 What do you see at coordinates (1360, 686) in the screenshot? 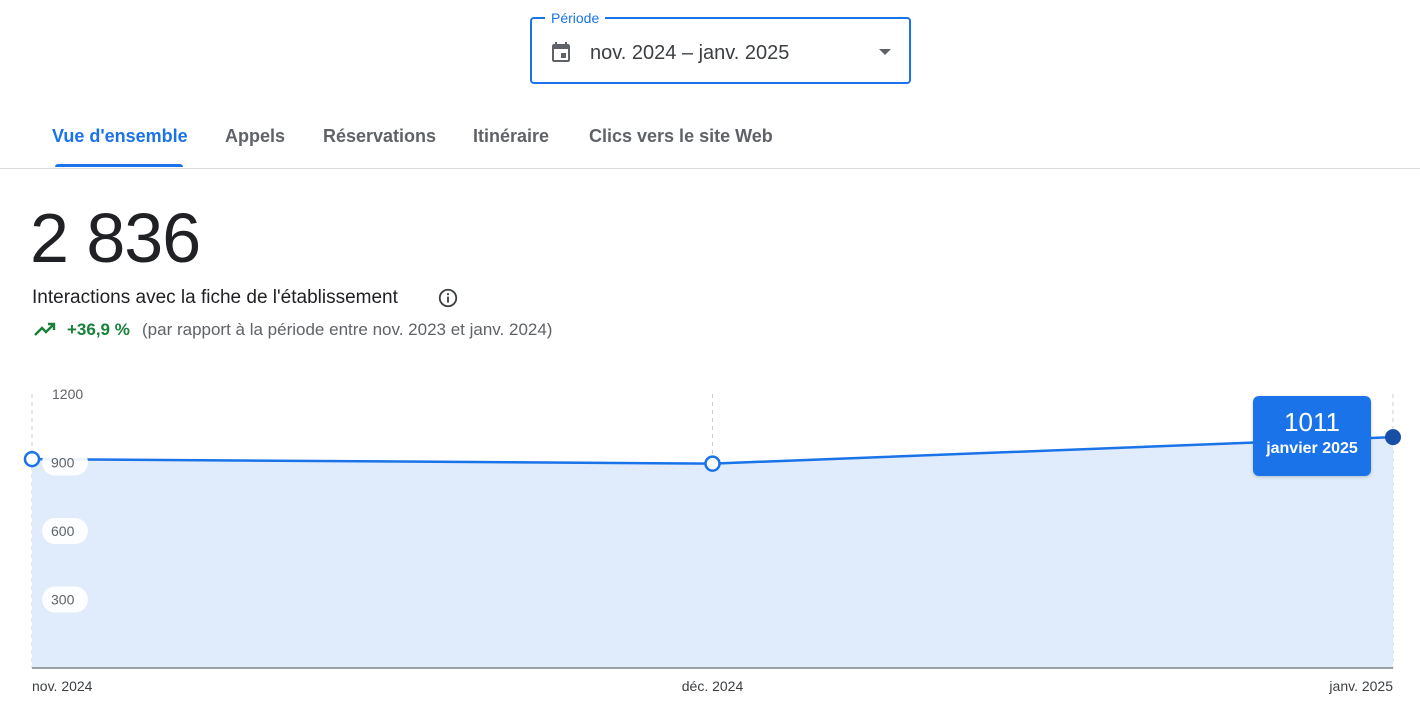
I see `x-tick-label: janv. 2025` at bounding box center [1360, 686].